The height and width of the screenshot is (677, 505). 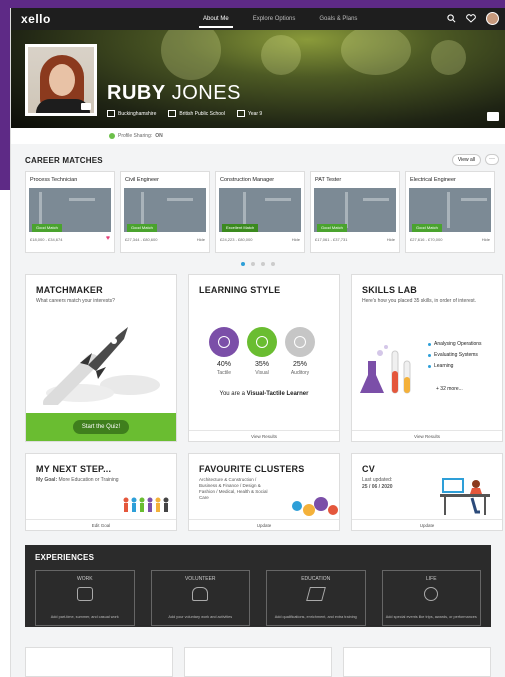 What do you see at coordinates (338, 19) in the screenshot?
I see `nav-goals-plans: Goals & Plans` at bounding box center [338, 19].